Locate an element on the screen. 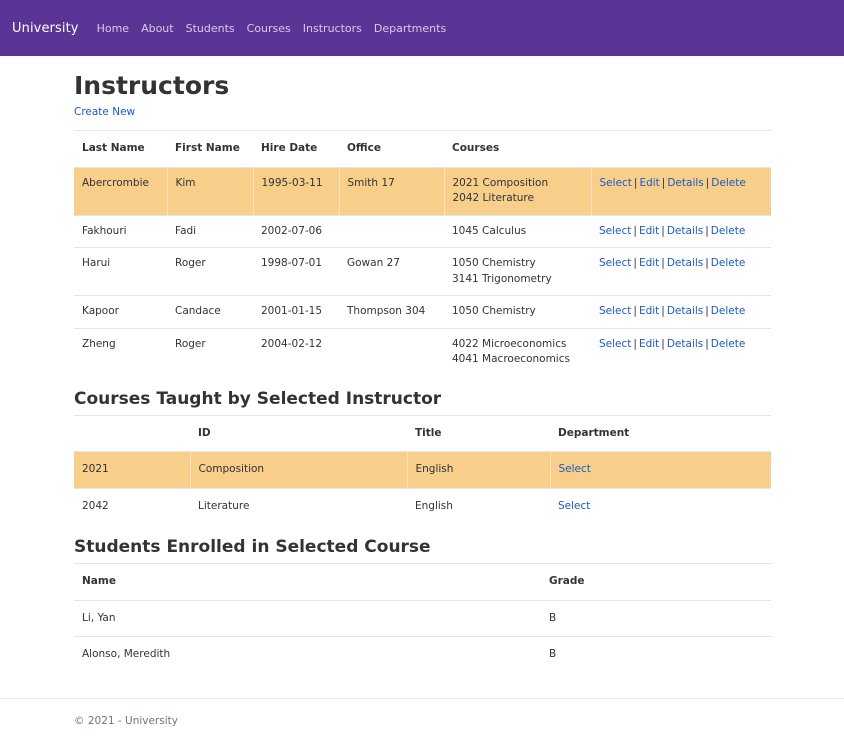 The height and width of the screenshot is (744, 844). instructor-last-name: Abercrombie is located at coordinates (121, 190).